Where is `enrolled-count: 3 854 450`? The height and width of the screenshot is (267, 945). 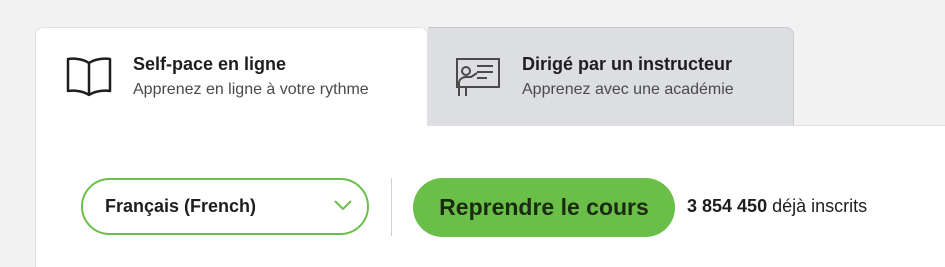 enrolled-count: 3 854 450 is located at coordinates (727, 206).